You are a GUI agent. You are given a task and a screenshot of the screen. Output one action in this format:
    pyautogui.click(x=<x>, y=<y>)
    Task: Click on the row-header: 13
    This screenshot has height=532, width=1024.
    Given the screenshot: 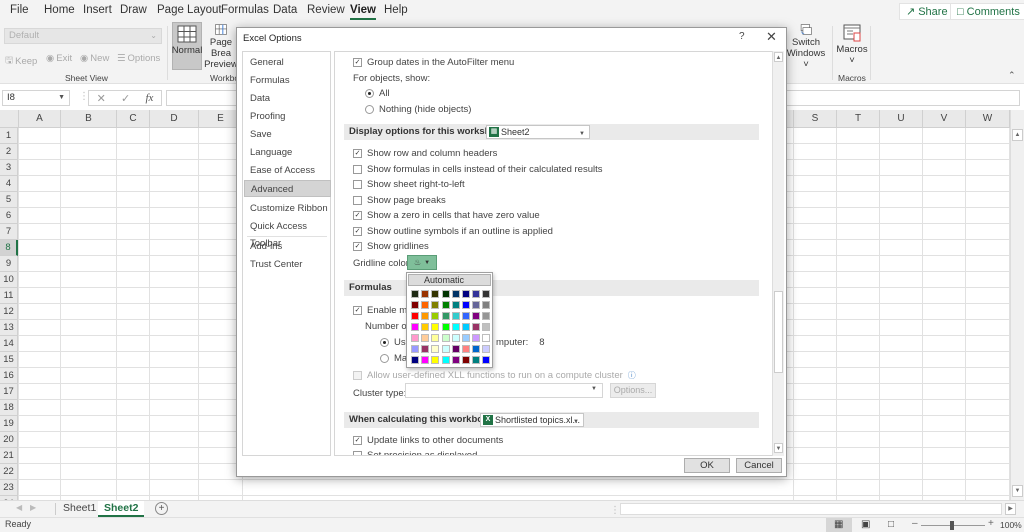 What is the action you would take?
    pyautogui.click(x=9, y=328)
    